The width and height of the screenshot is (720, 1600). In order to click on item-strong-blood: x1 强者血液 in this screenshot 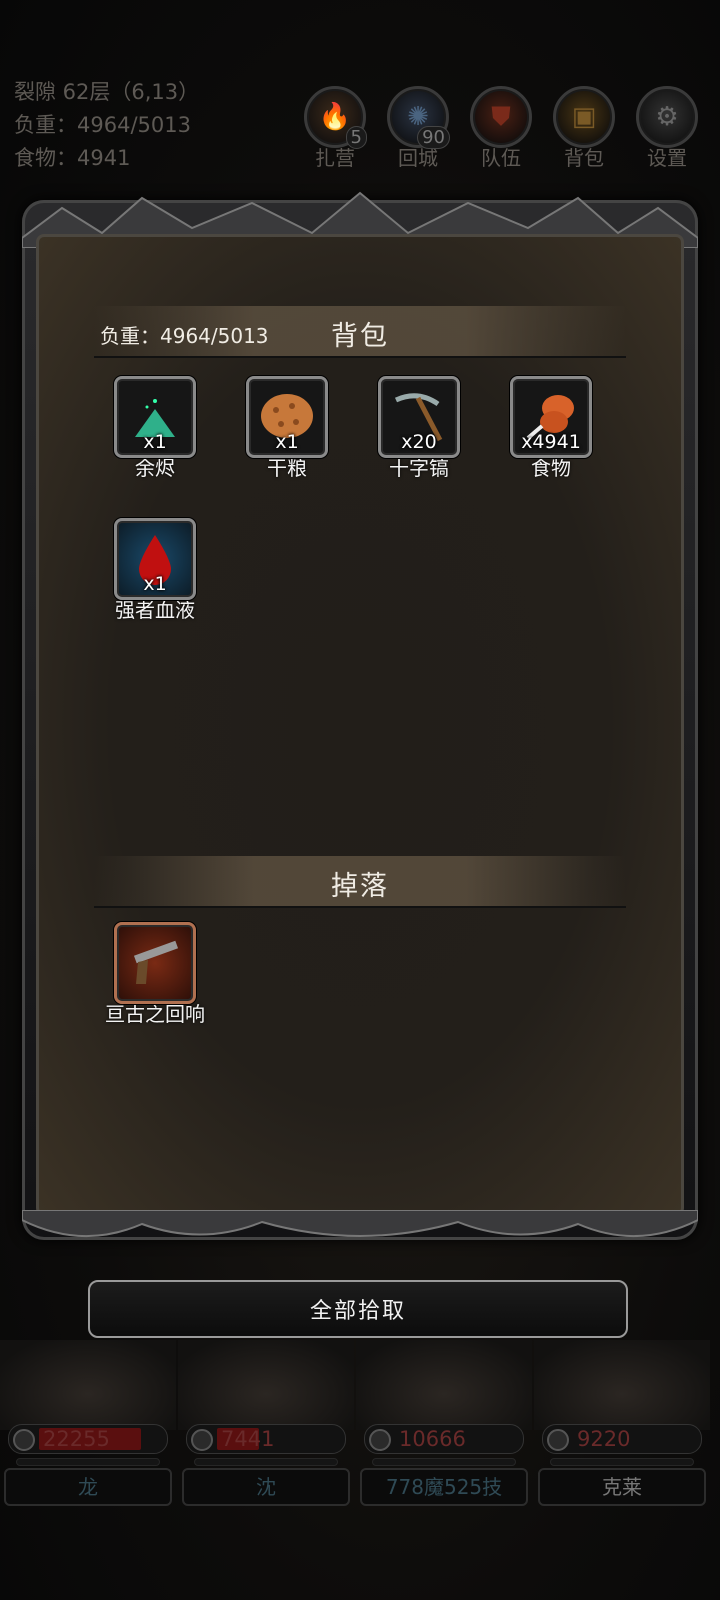, I will do `click(155, 570)`.